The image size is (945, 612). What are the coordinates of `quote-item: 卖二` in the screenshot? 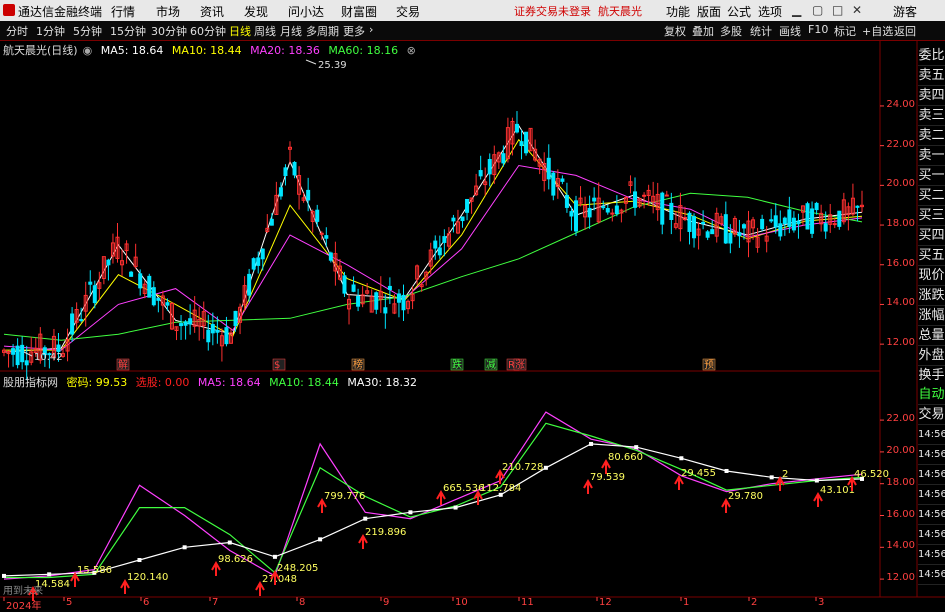 It's located at (931, 136).